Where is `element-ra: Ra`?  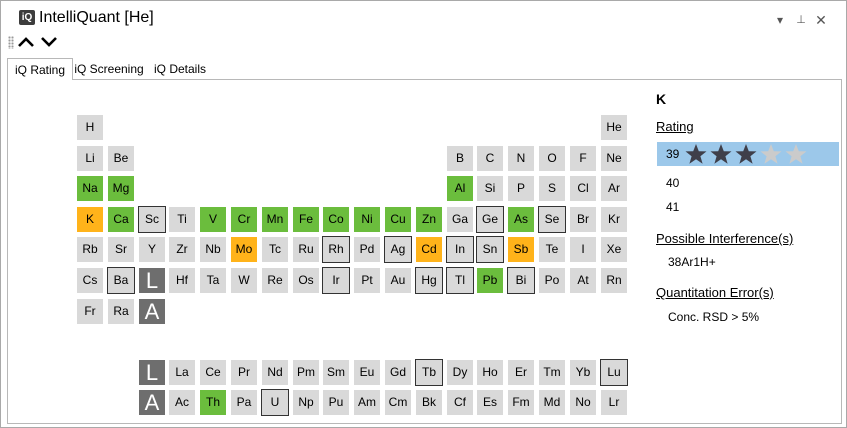
element-ra: Ra is located at coordinates (121, 311).